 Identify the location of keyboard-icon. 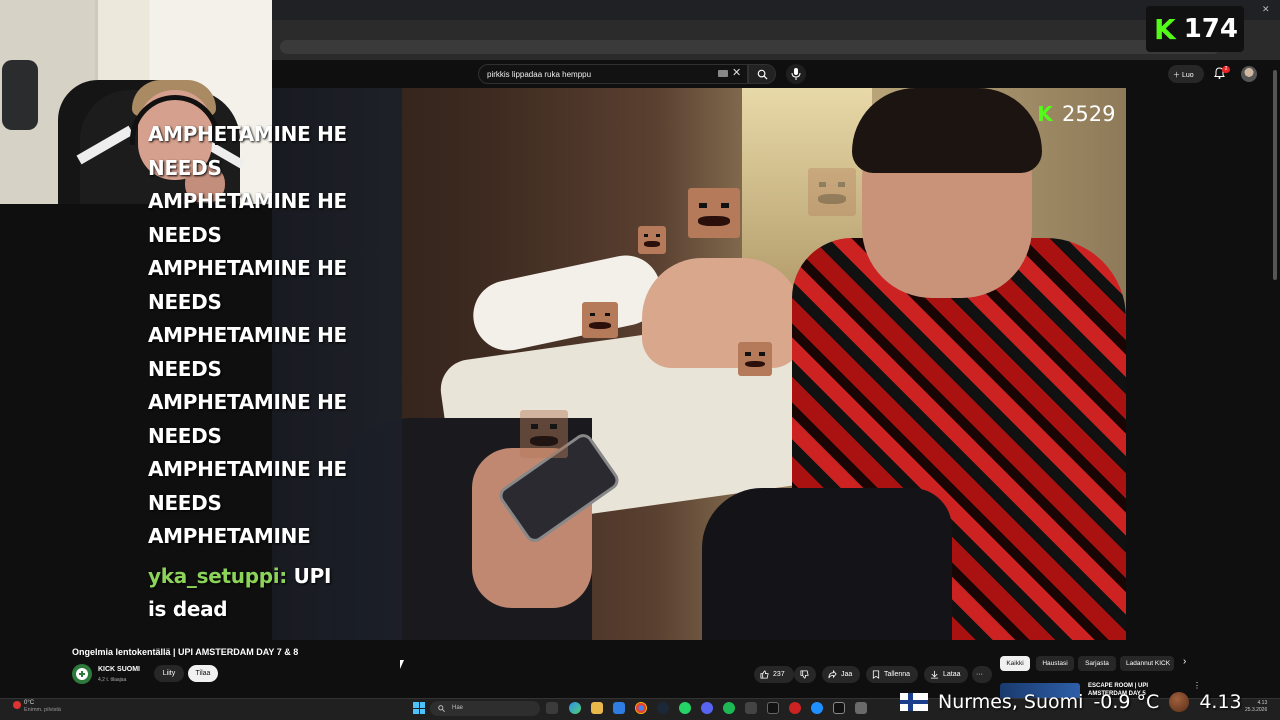
(723, 73).